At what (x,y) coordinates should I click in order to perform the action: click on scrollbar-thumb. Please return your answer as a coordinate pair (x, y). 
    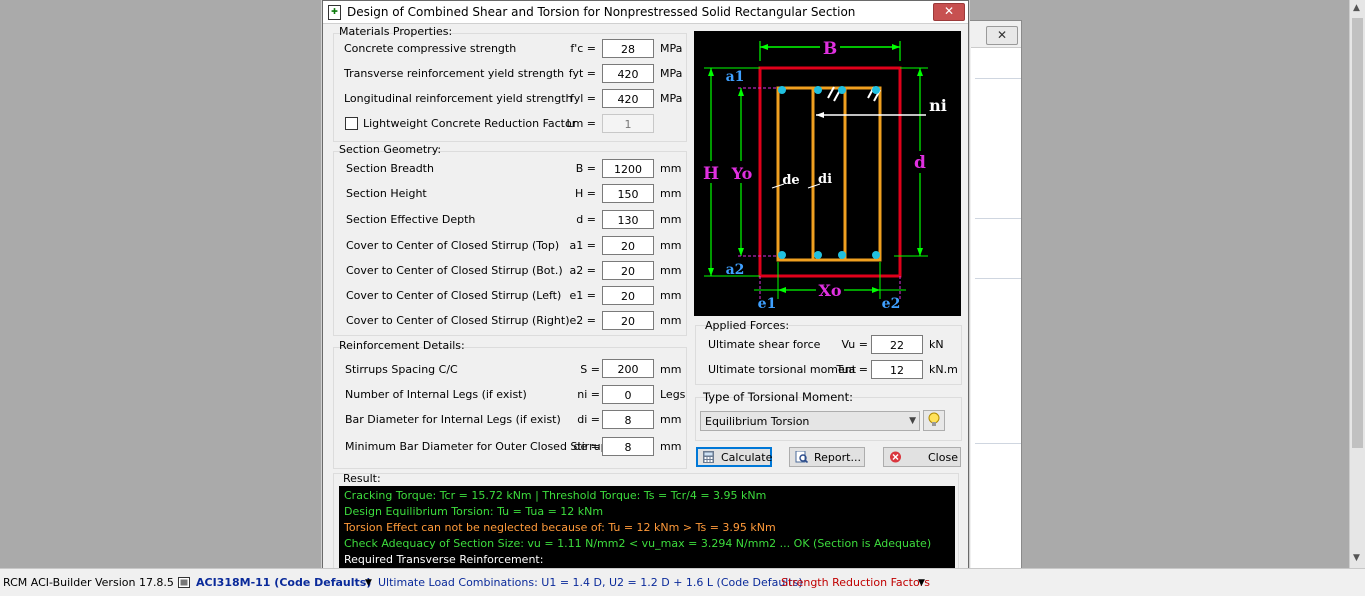
    Looking at the image, I should click on (1357, 233).